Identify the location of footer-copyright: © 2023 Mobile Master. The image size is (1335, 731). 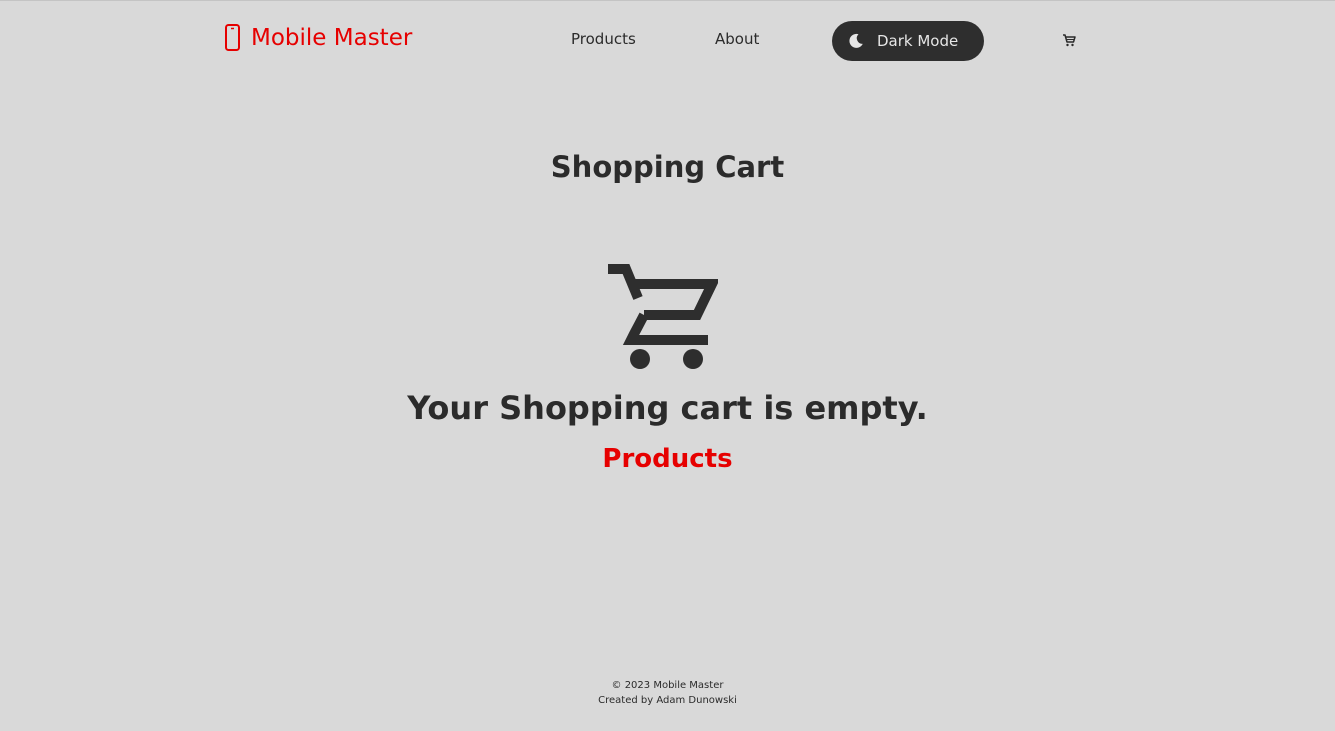
(667, 685).